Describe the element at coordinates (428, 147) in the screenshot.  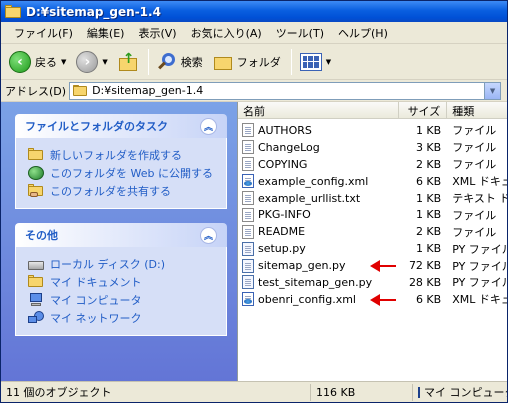
I see `file-size: 3 KB` at that location.